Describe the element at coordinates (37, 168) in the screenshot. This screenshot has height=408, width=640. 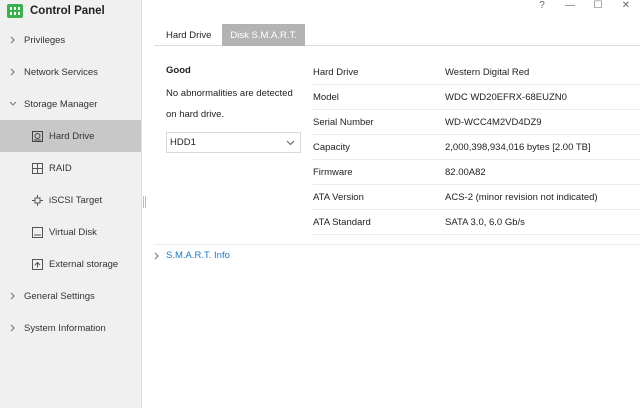
I see `raid-icon` at that location.